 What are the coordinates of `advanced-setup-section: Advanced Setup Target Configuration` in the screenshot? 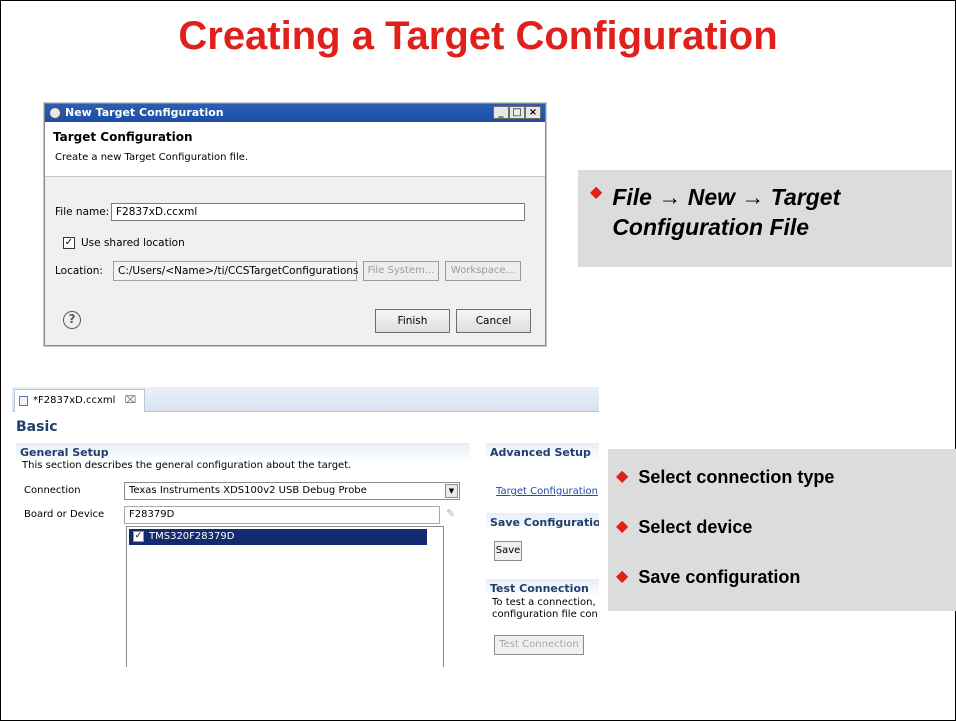 It's located at (542, 473).